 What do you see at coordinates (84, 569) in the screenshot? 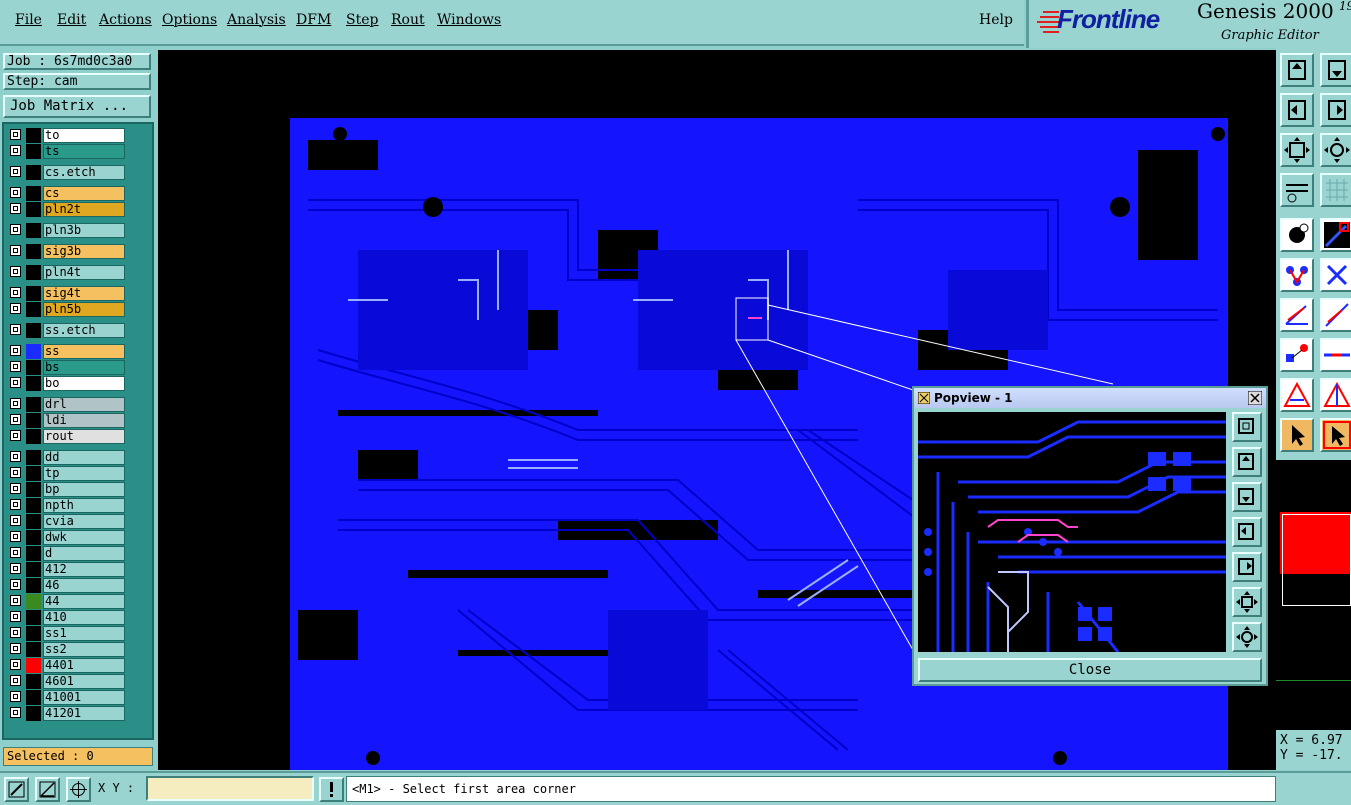
I see `layer-name: 412` at bounding box center [84, 569].